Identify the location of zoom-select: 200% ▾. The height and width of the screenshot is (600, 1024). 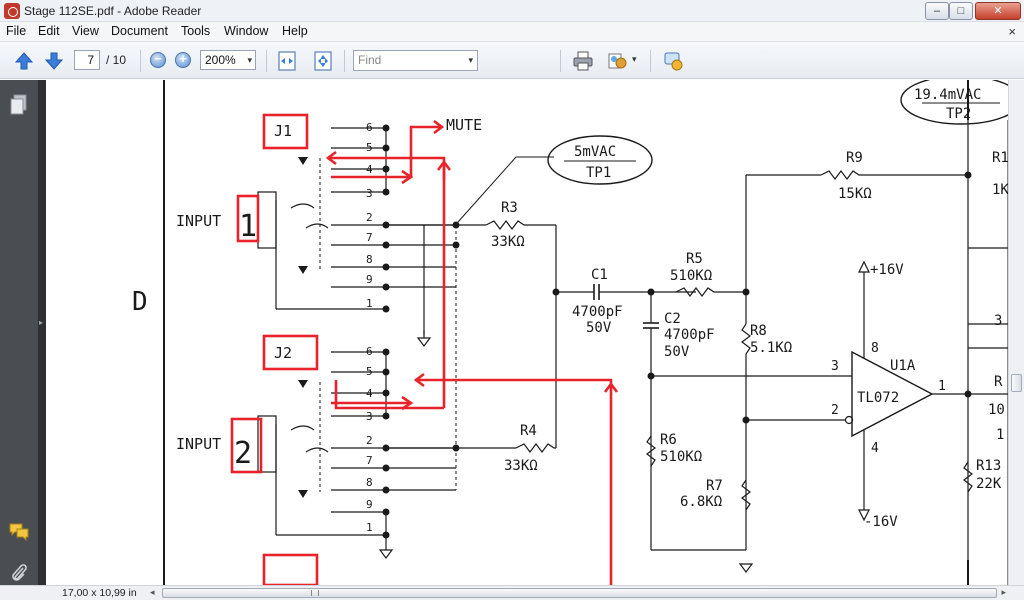
(228, 60).